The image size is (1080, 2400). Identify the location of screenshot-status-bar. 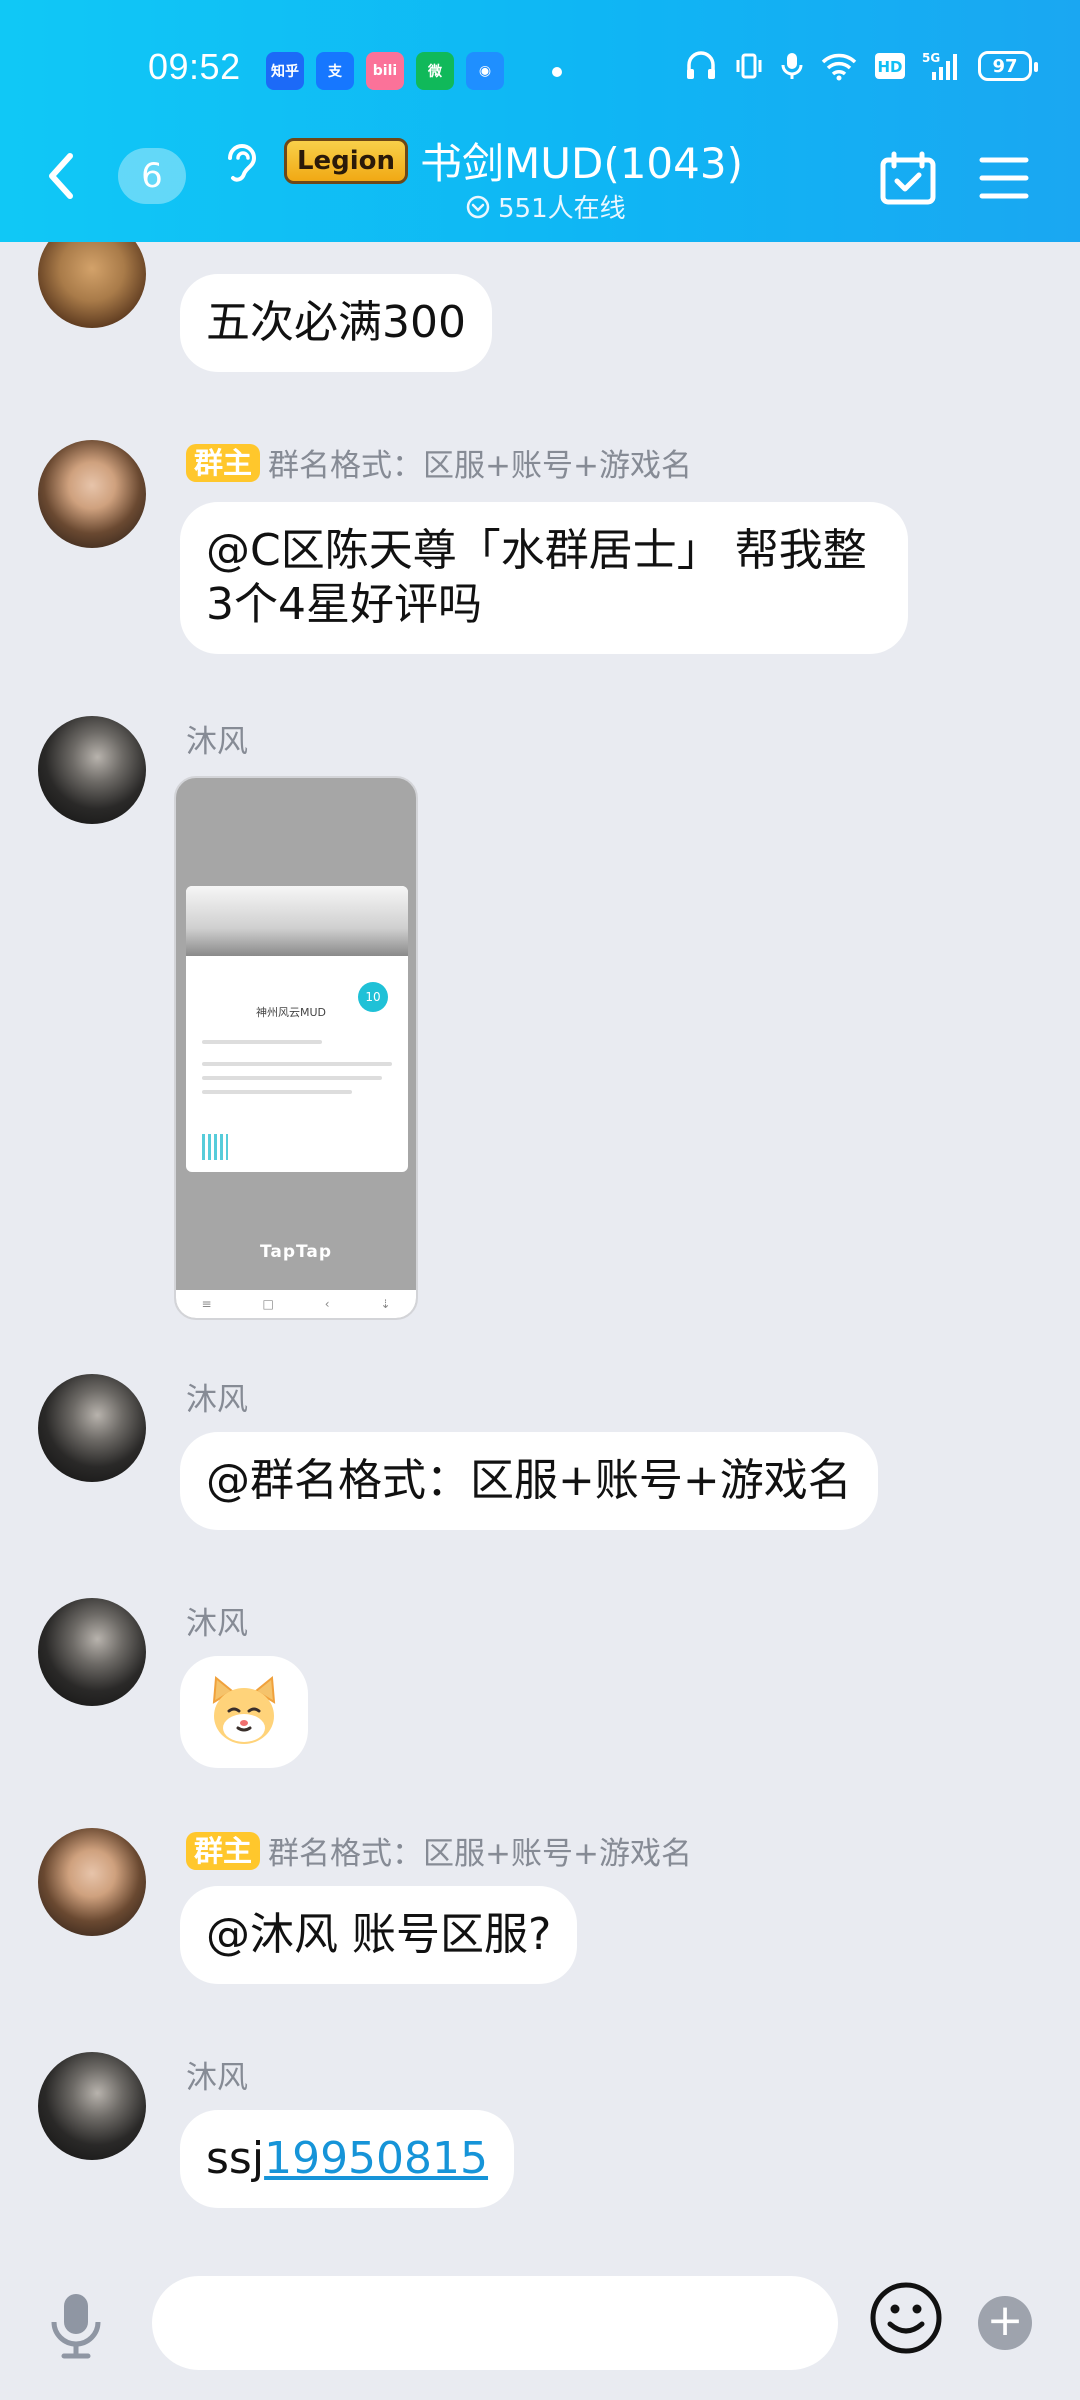
(296, 794).